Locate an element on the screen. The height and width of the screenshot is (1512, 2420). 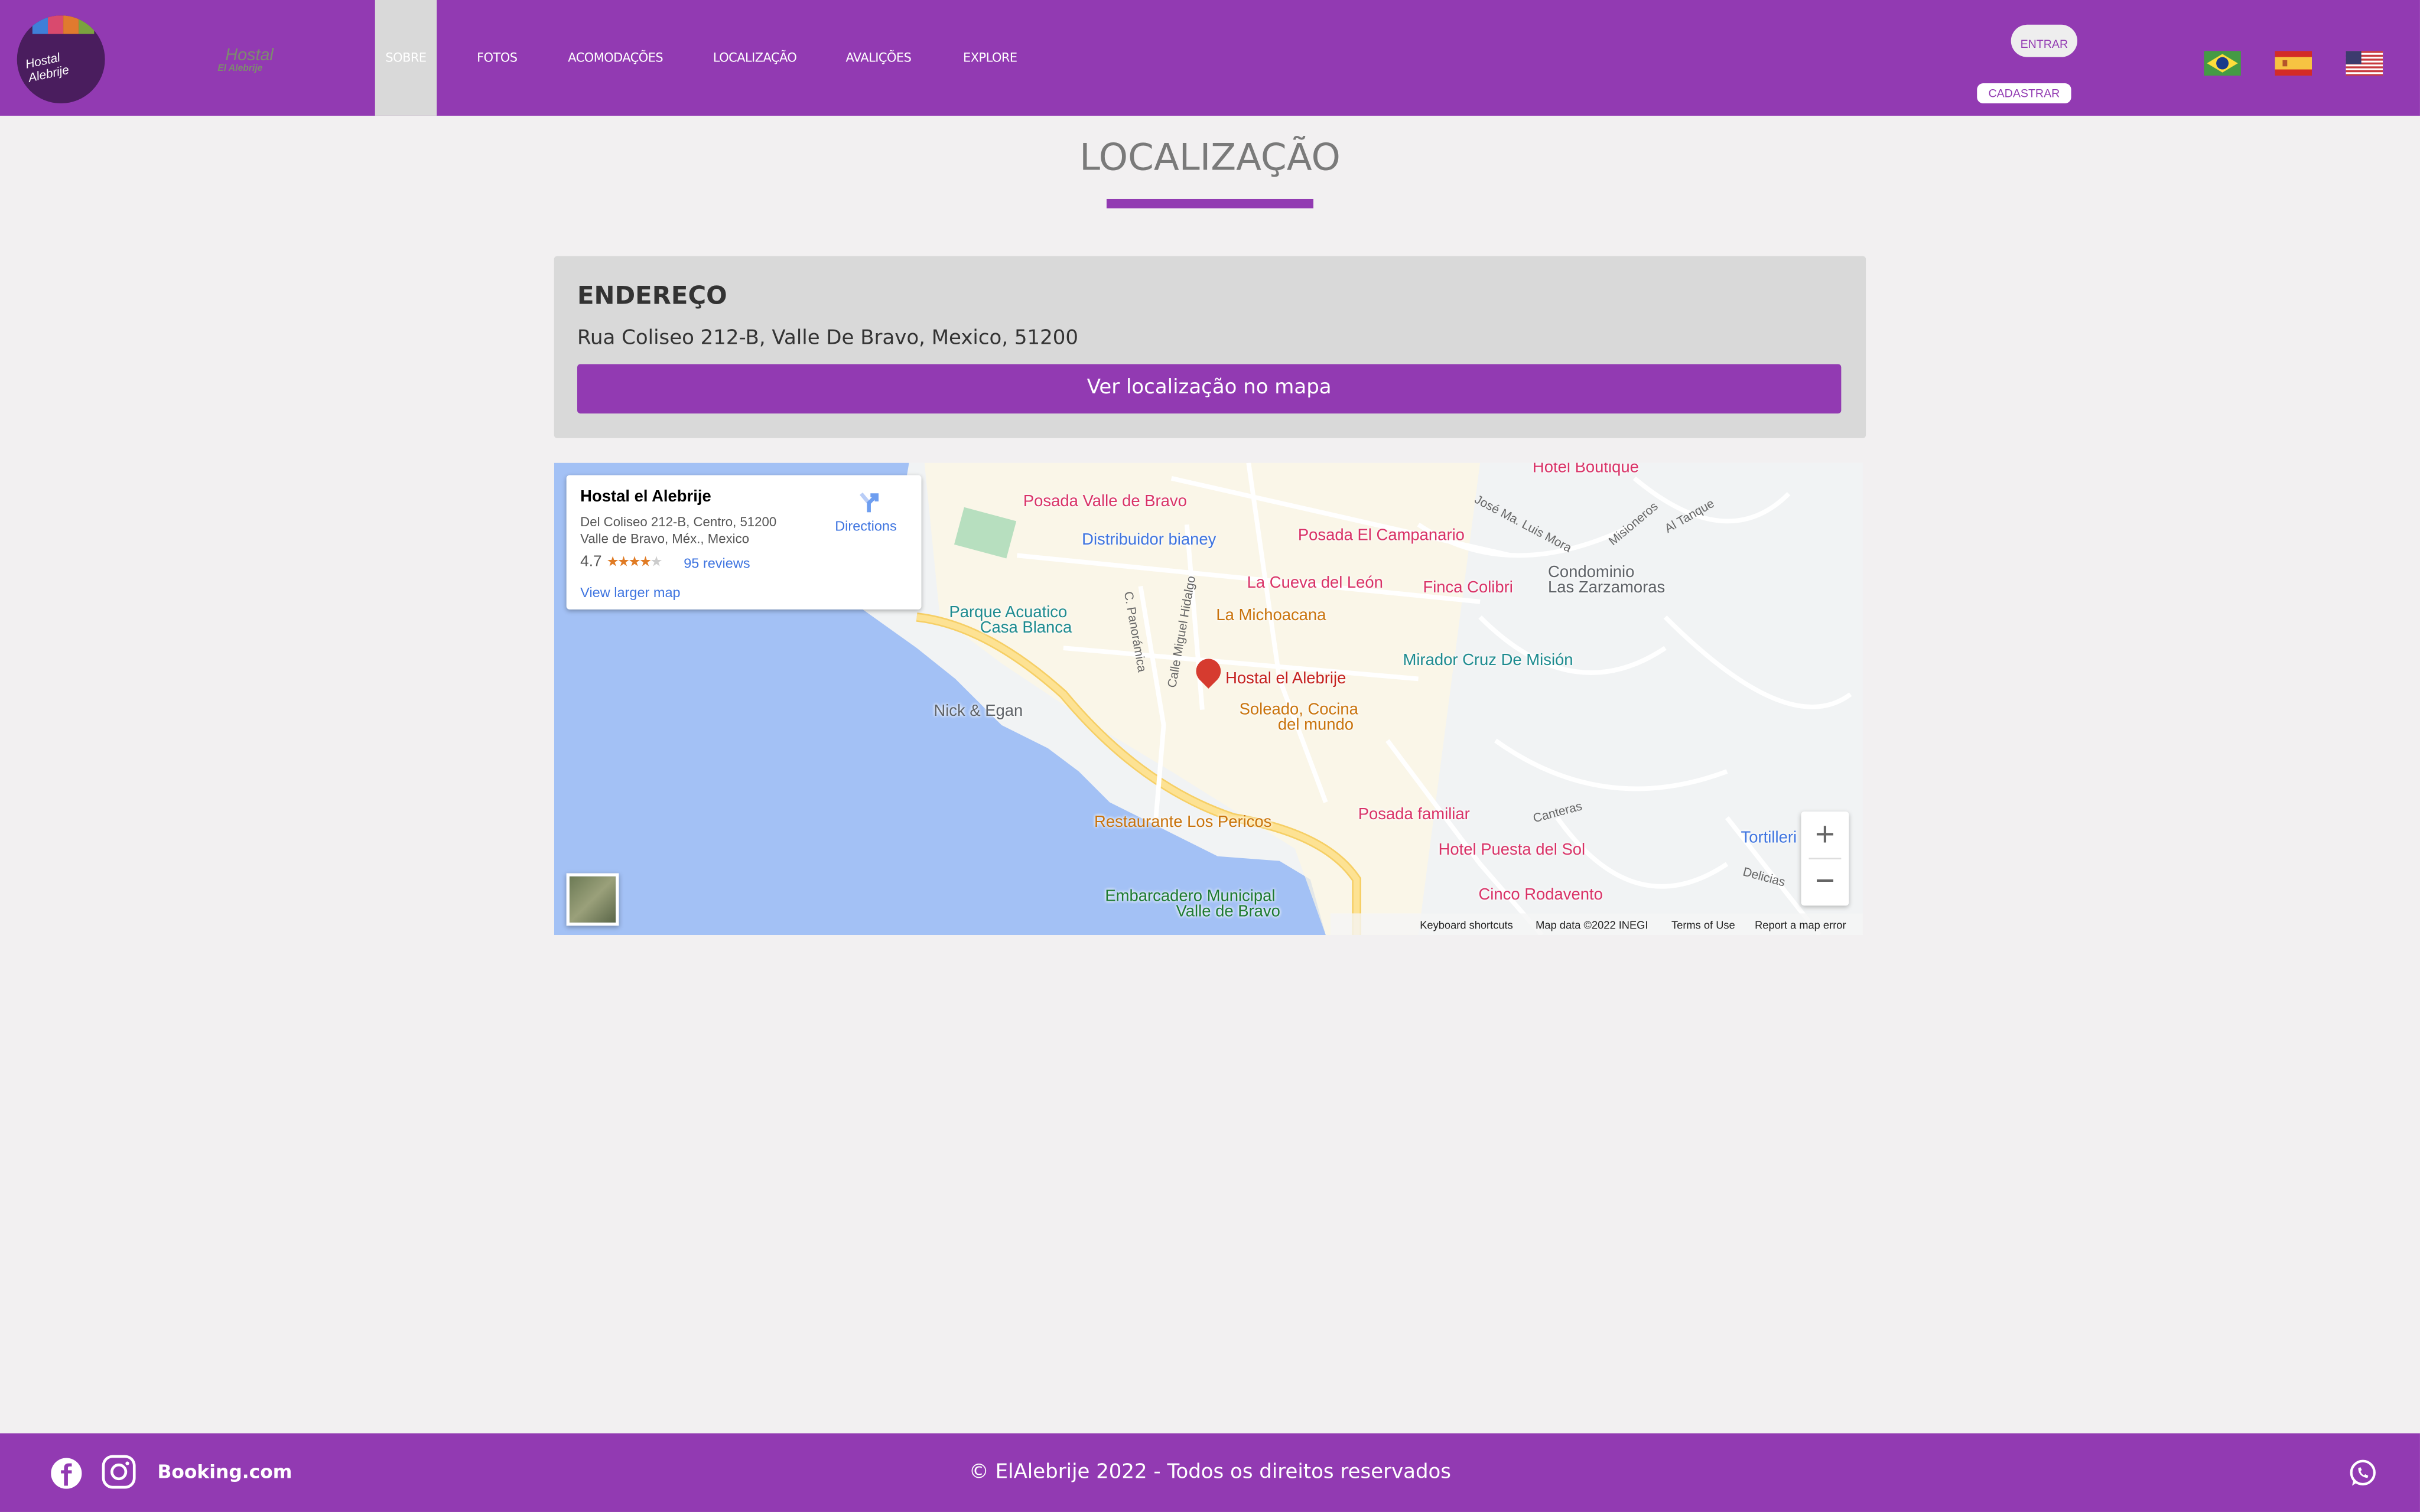
map-place: Posada familiar is located at coordinates (1414, 815).